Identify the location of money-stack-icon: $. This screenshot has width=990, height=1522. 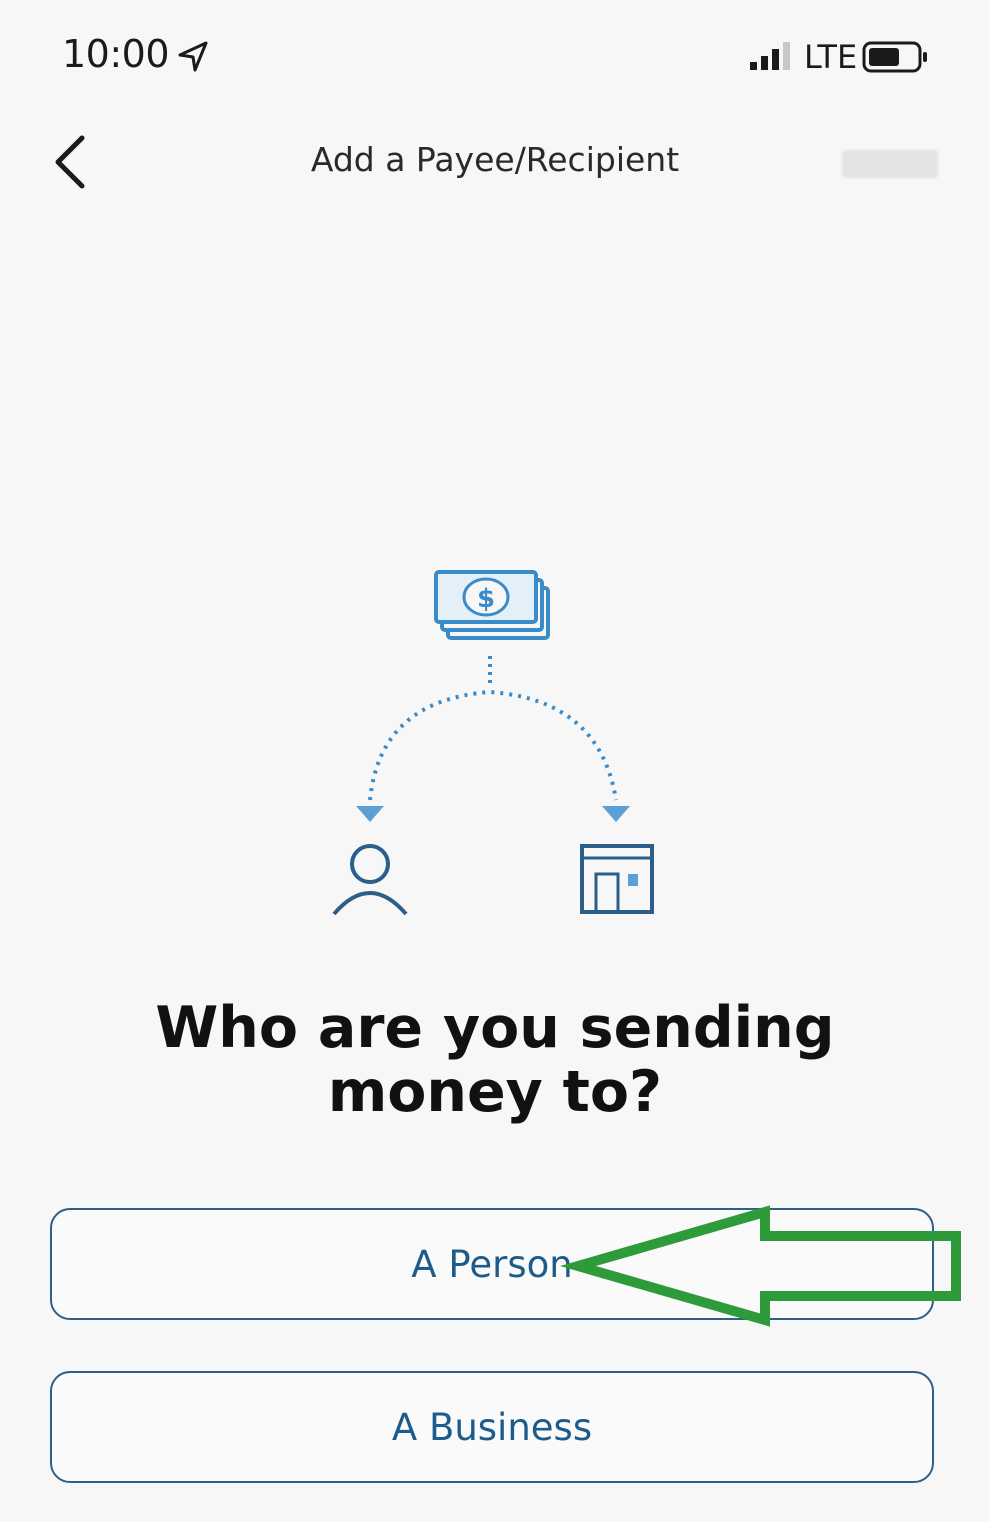
(492, 605).